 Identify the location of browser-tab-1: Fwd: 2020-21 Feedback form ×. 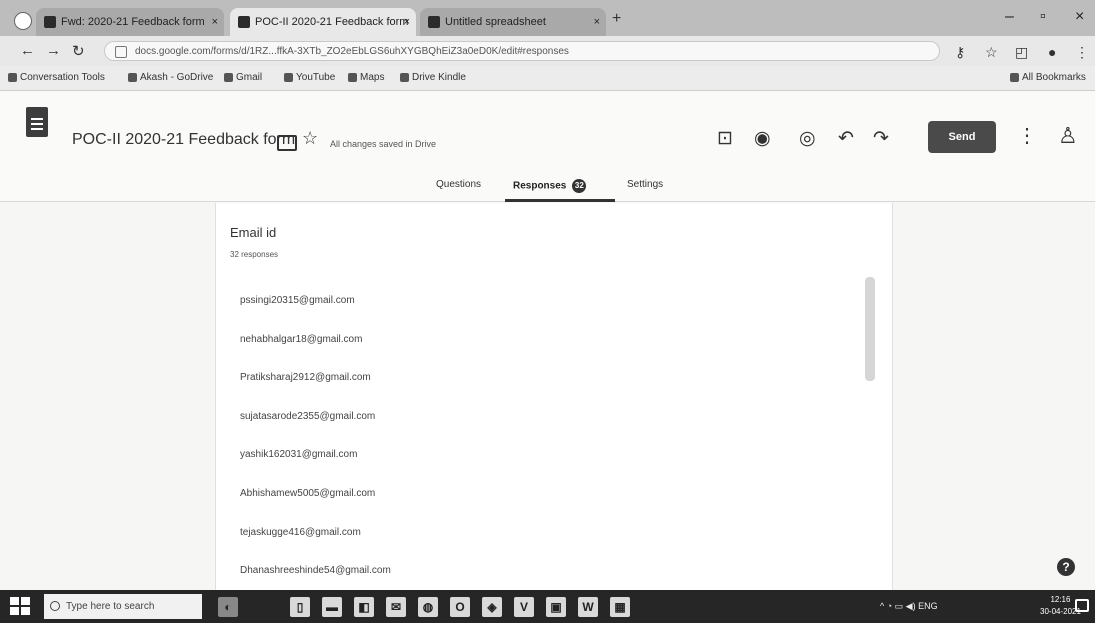
(130, 22).